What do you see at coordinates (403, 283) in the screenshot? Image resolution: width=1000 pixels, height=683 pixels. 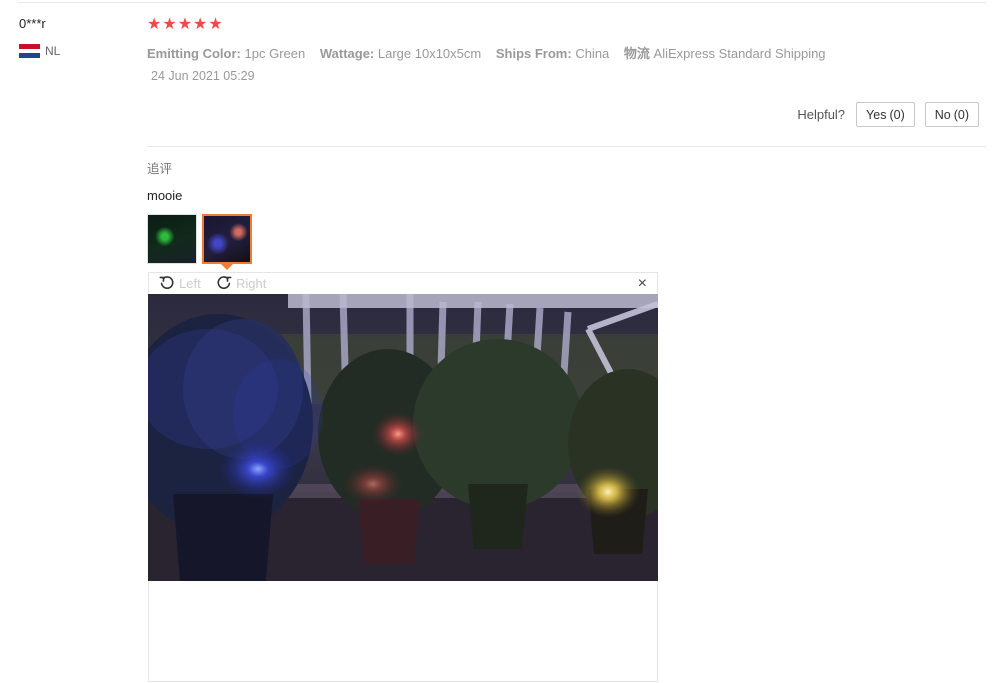 I see `photo-viewer-toolbar: Left Right ×` at bounding box center [403, 283].